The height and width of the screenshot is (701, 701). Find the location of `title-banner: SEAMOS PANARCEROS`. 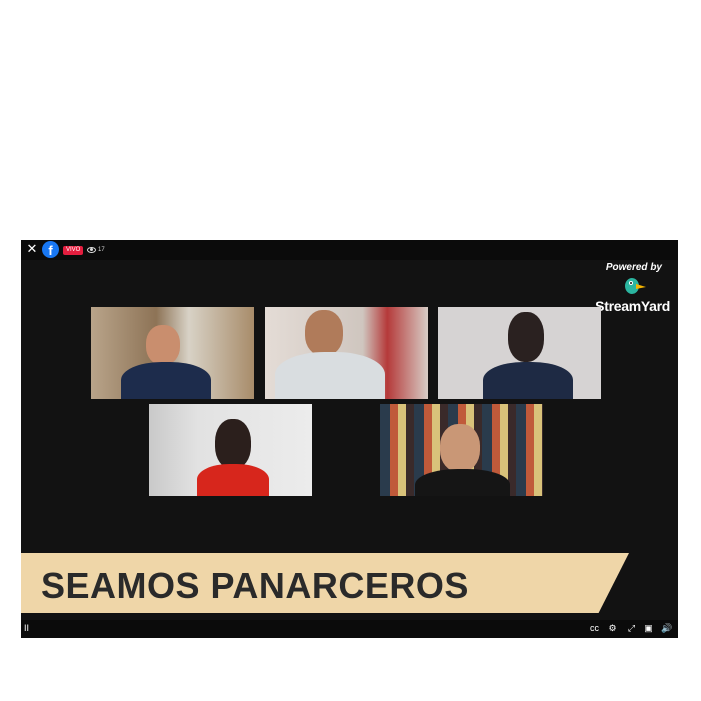

title-banner: SEAMOS PANARCEROS is located at coordinates (325, 583).